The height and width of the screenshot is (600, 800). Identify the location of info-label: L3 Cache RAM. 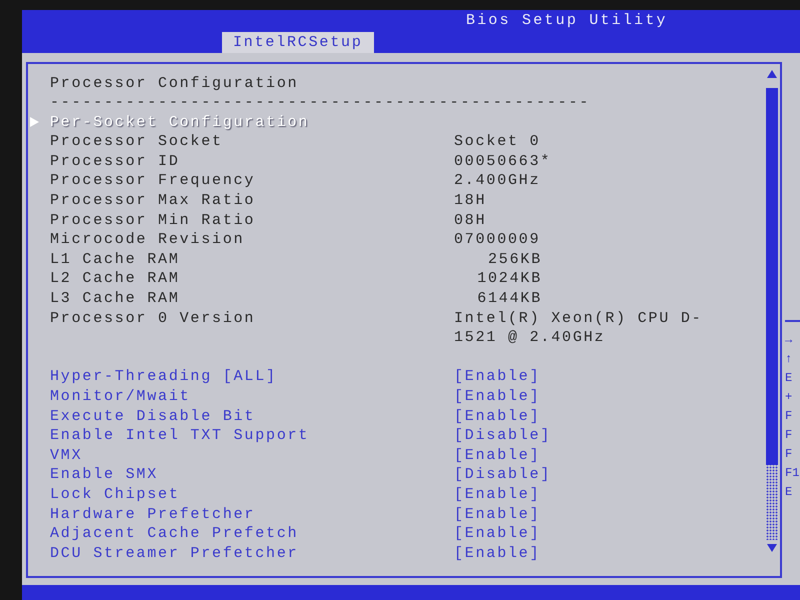
(115, 299).